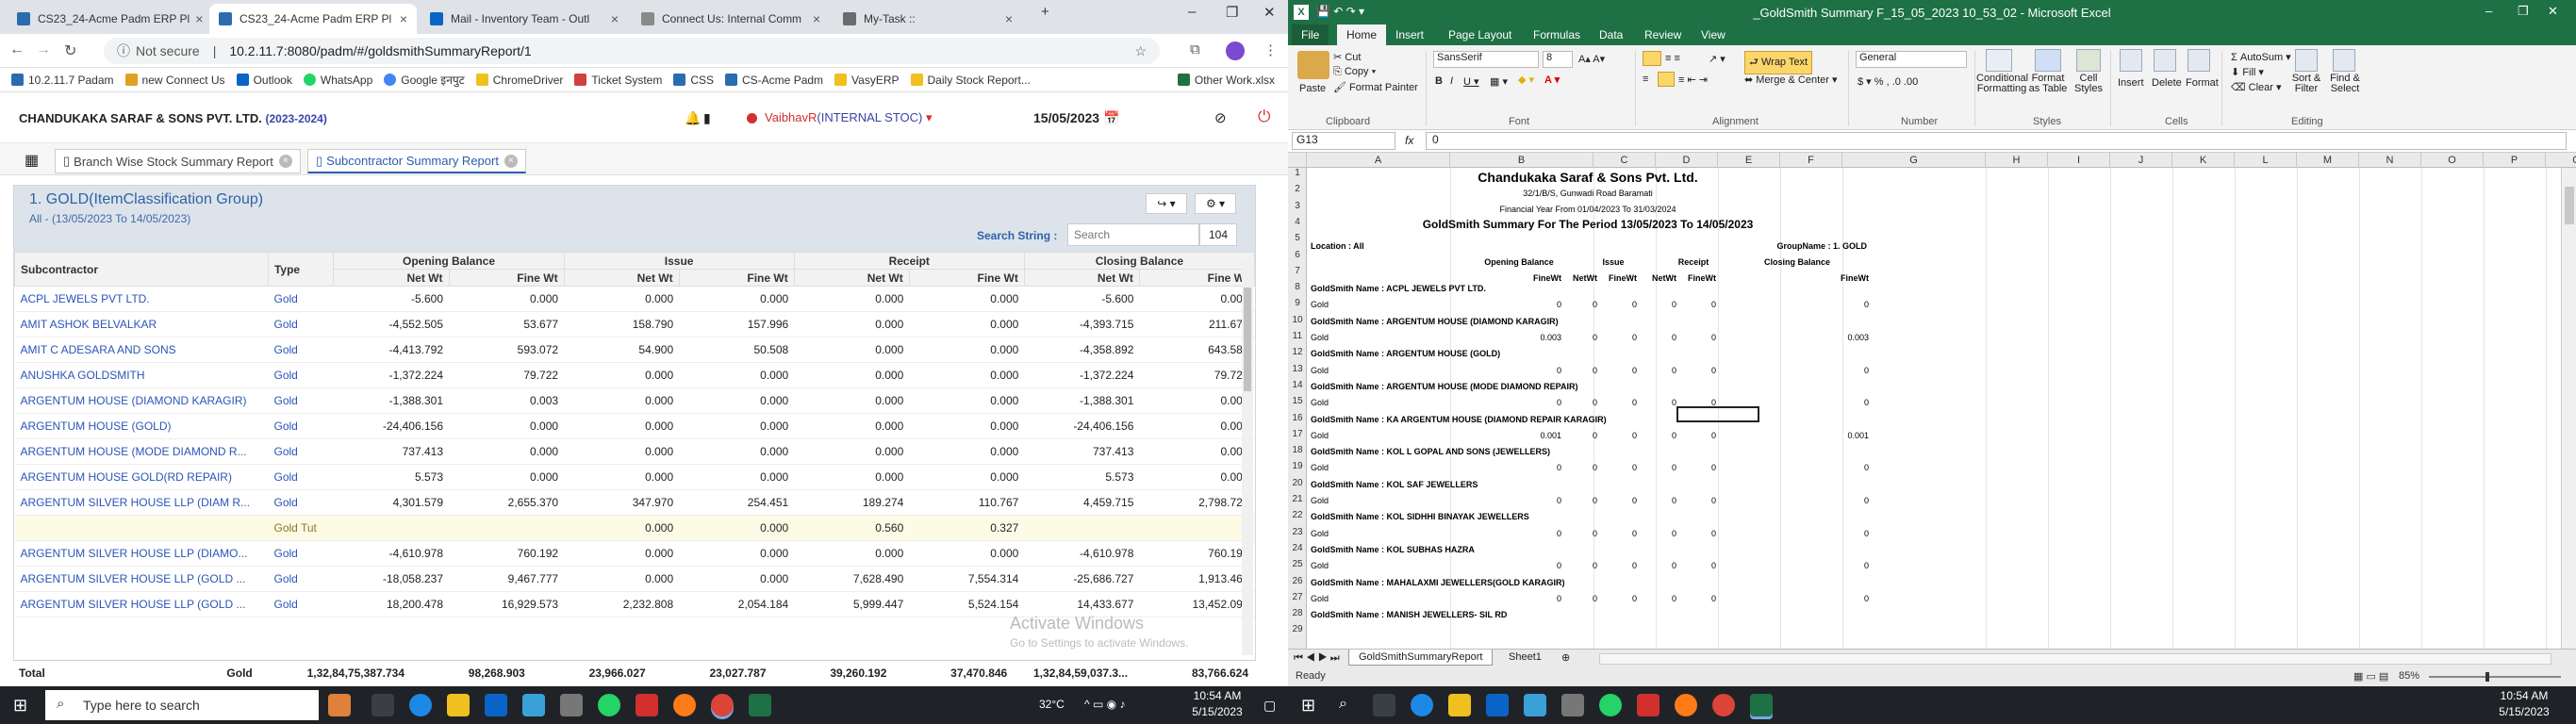  I want to click on zoom-thumb, so click(2487, 677).